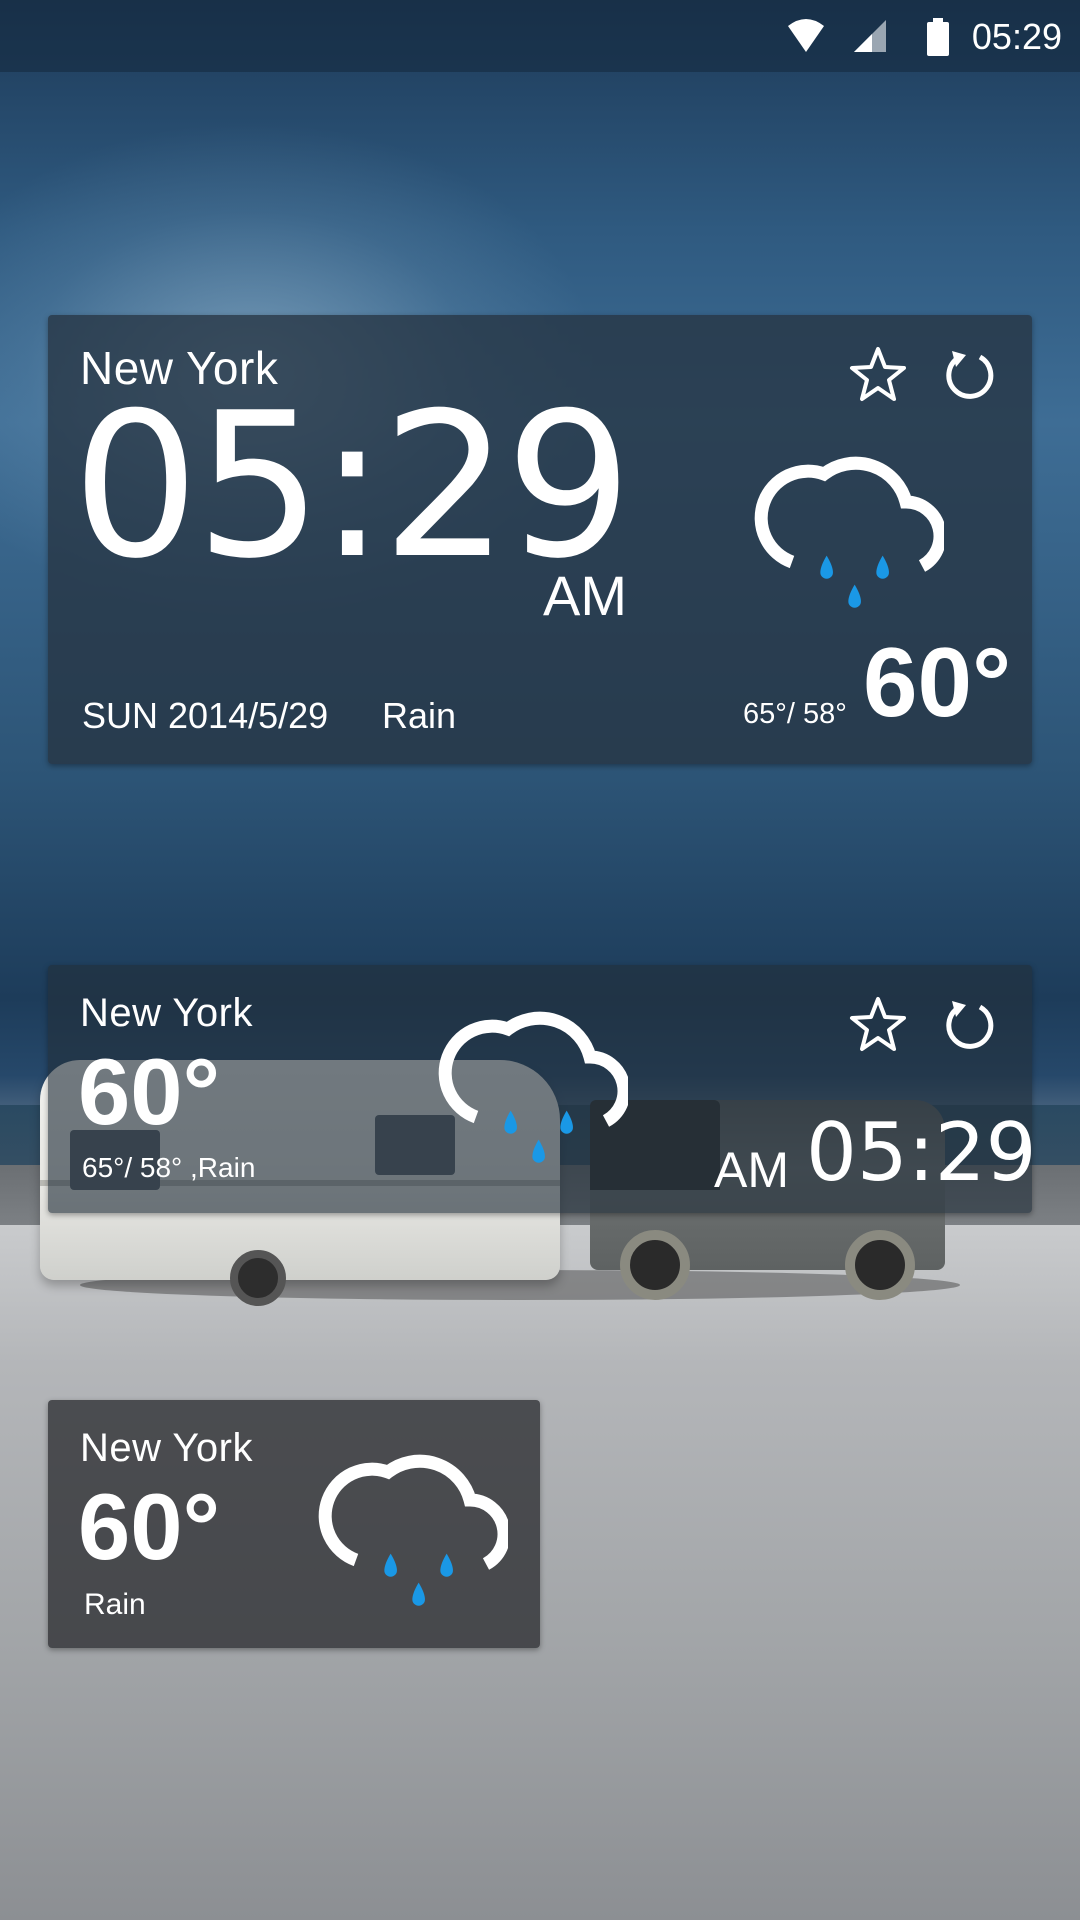 This screenshot has height=1920, width=1080. Describe the element at coordinates (258, 1278) in the screenshot. I see `caravan-wheel` at that location.